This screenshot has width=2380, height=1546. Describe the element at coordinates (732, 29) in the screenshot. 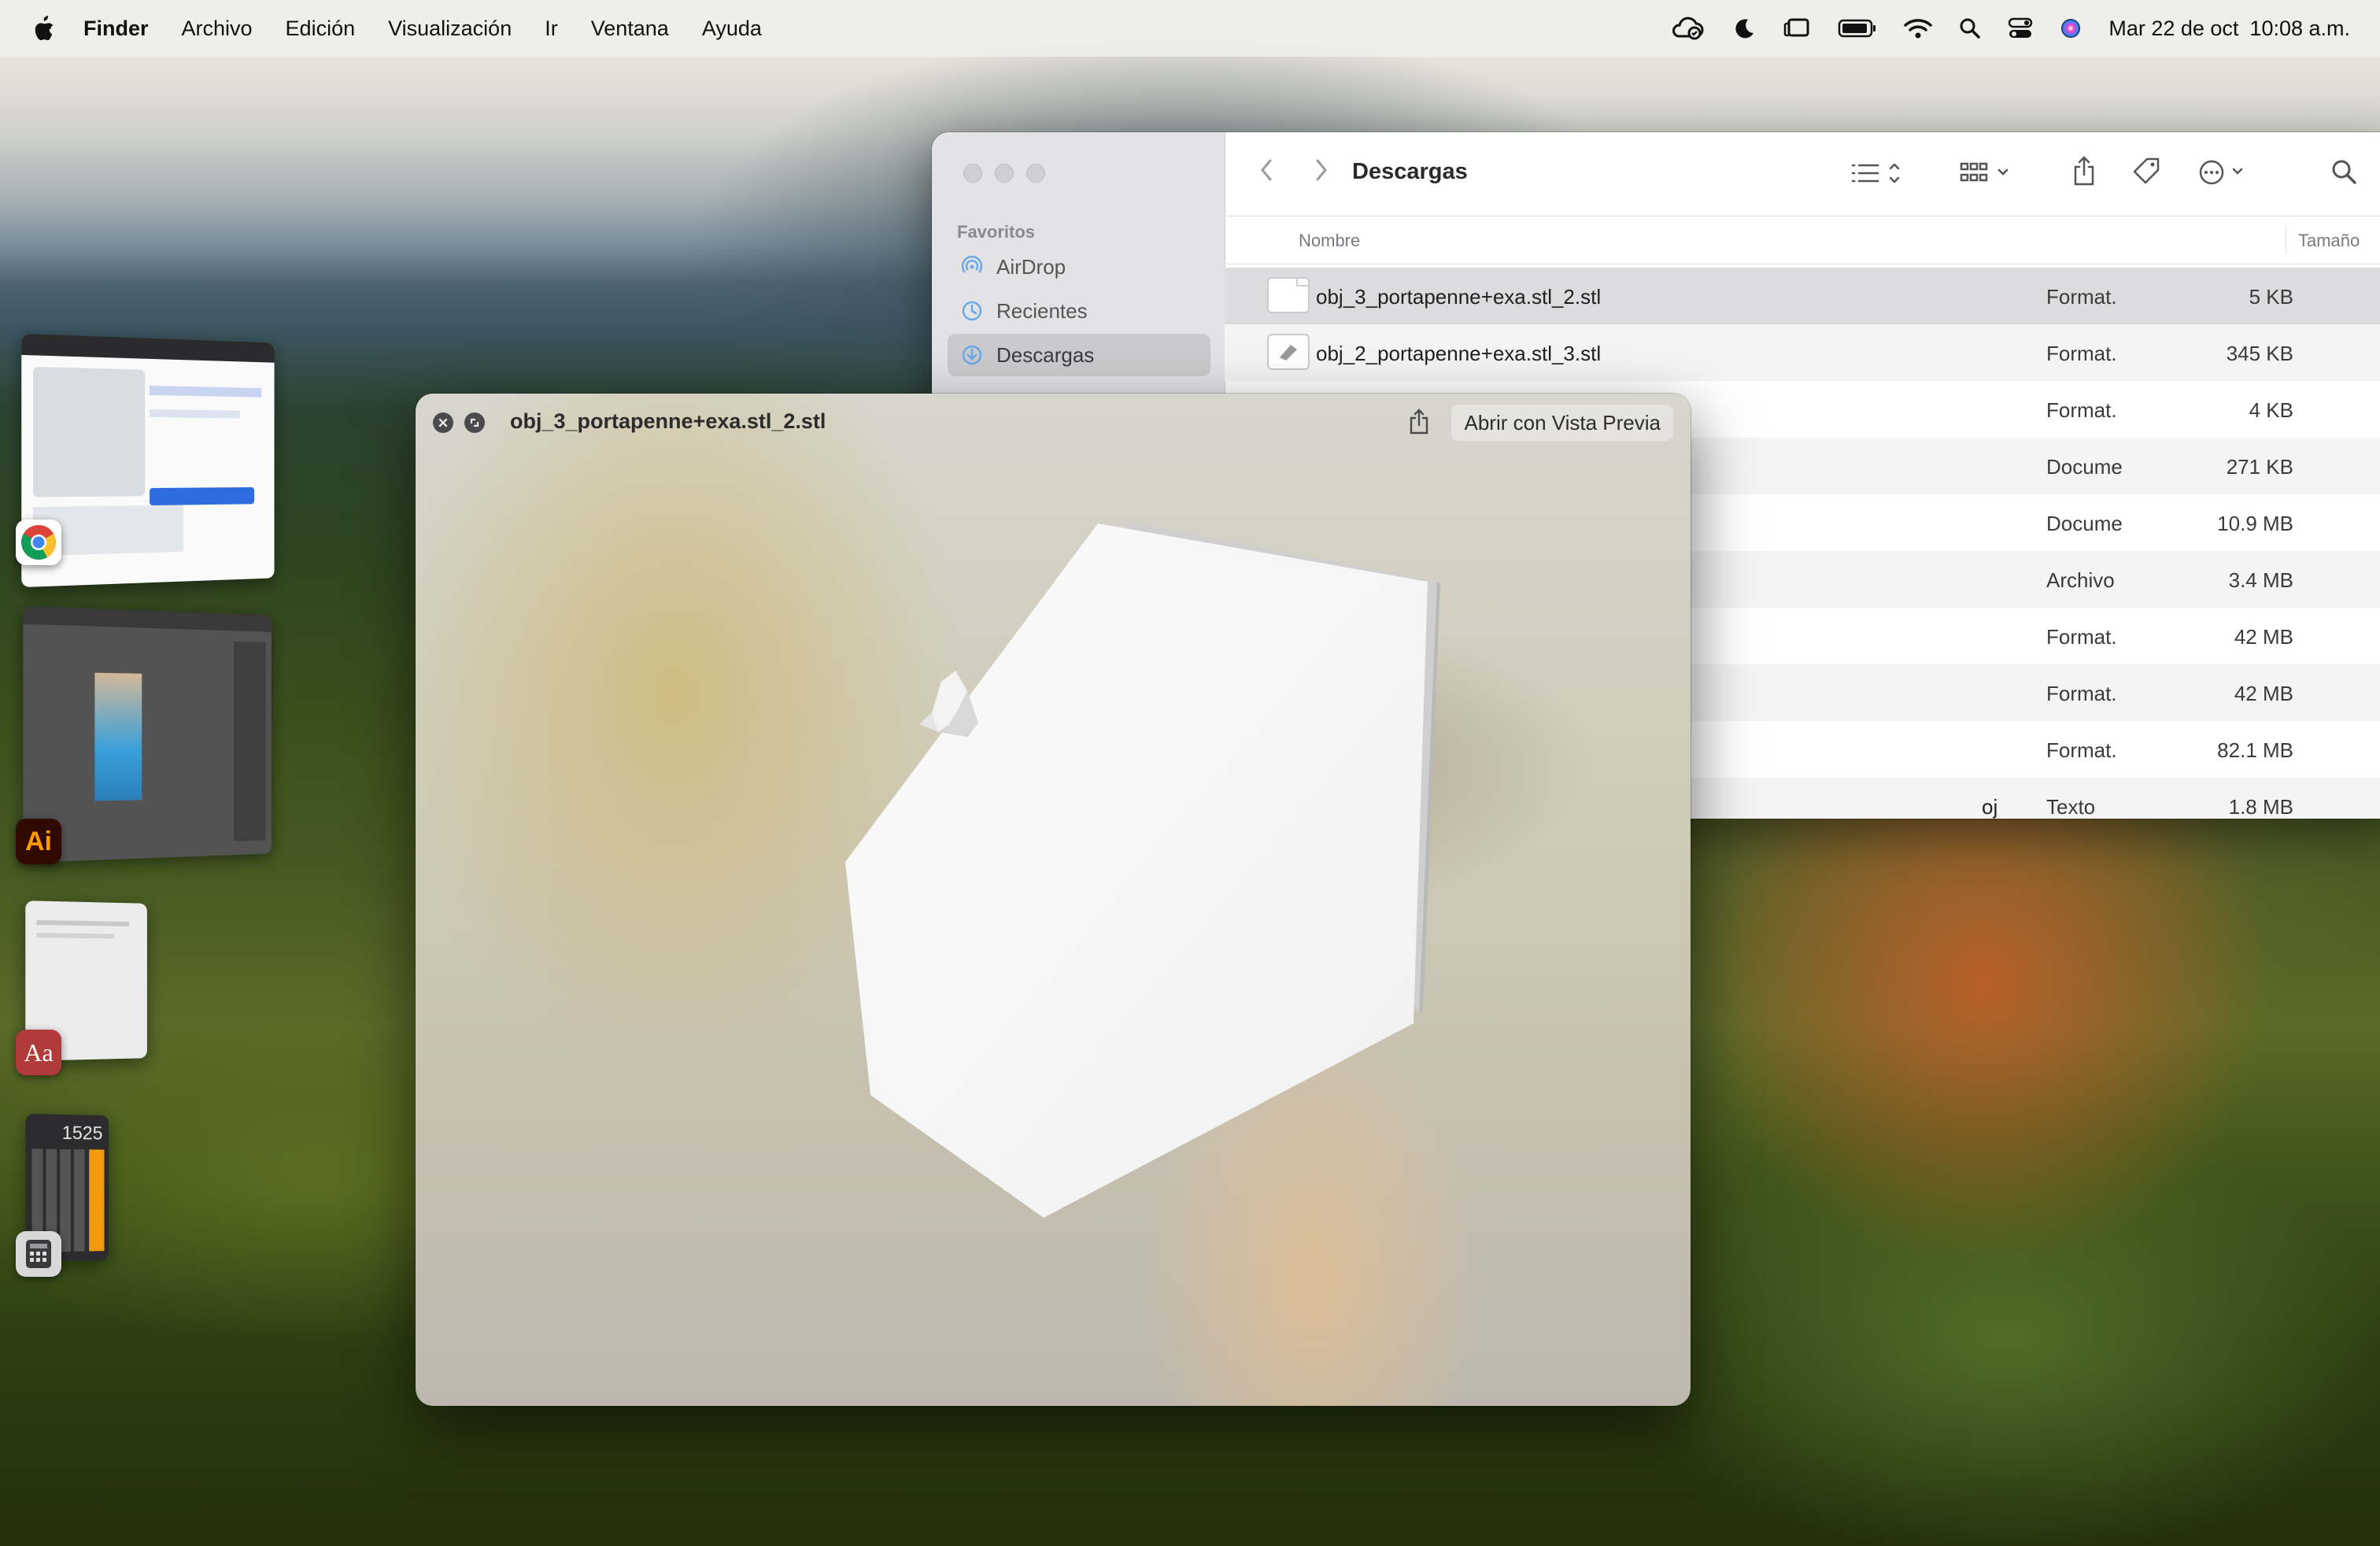

I see `menu-ayuda: Ayuda` at that location.